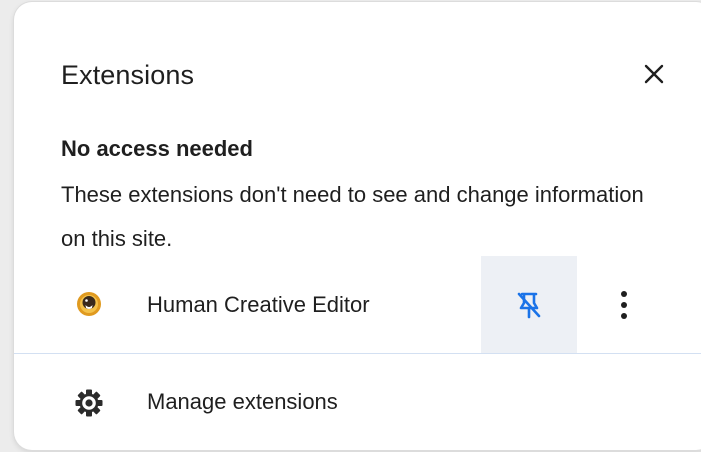 This screenshot has width=701, height=452. What do you see at coordinates (89, 304) in the screenshot?
I see `extension-logo-icon` at bounding box center [89, 304].